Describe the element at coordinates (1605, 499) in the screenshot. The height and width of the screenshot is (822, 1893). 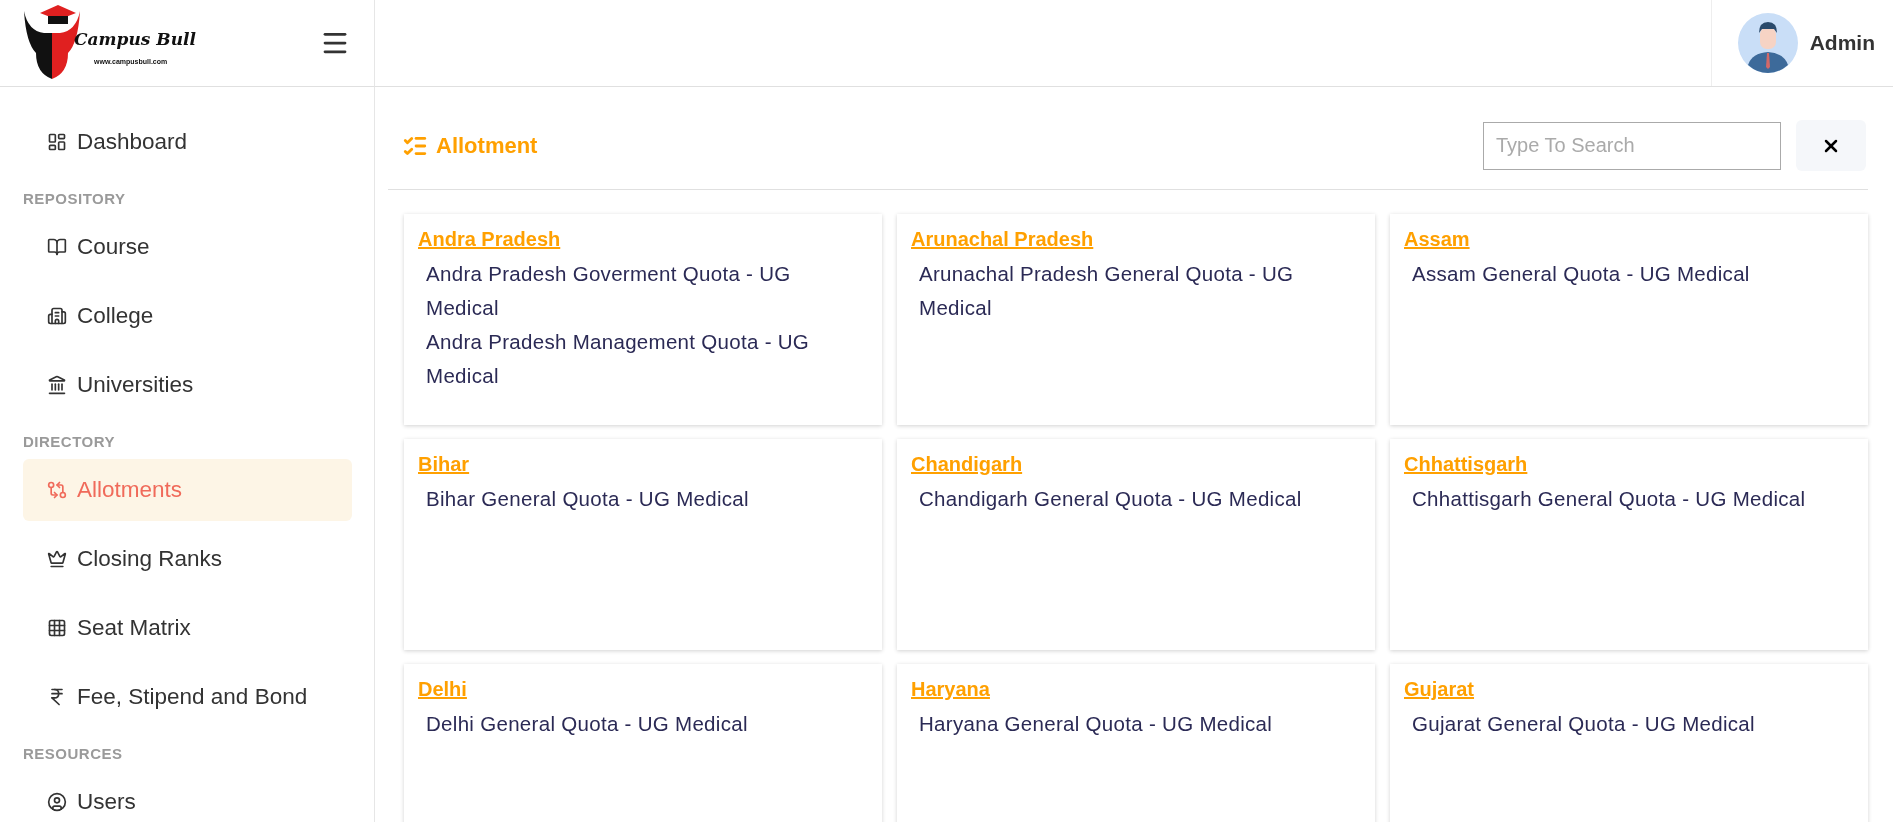
I see `quota-link: Chhattisgarh General Quota - UG Medical` at that location.